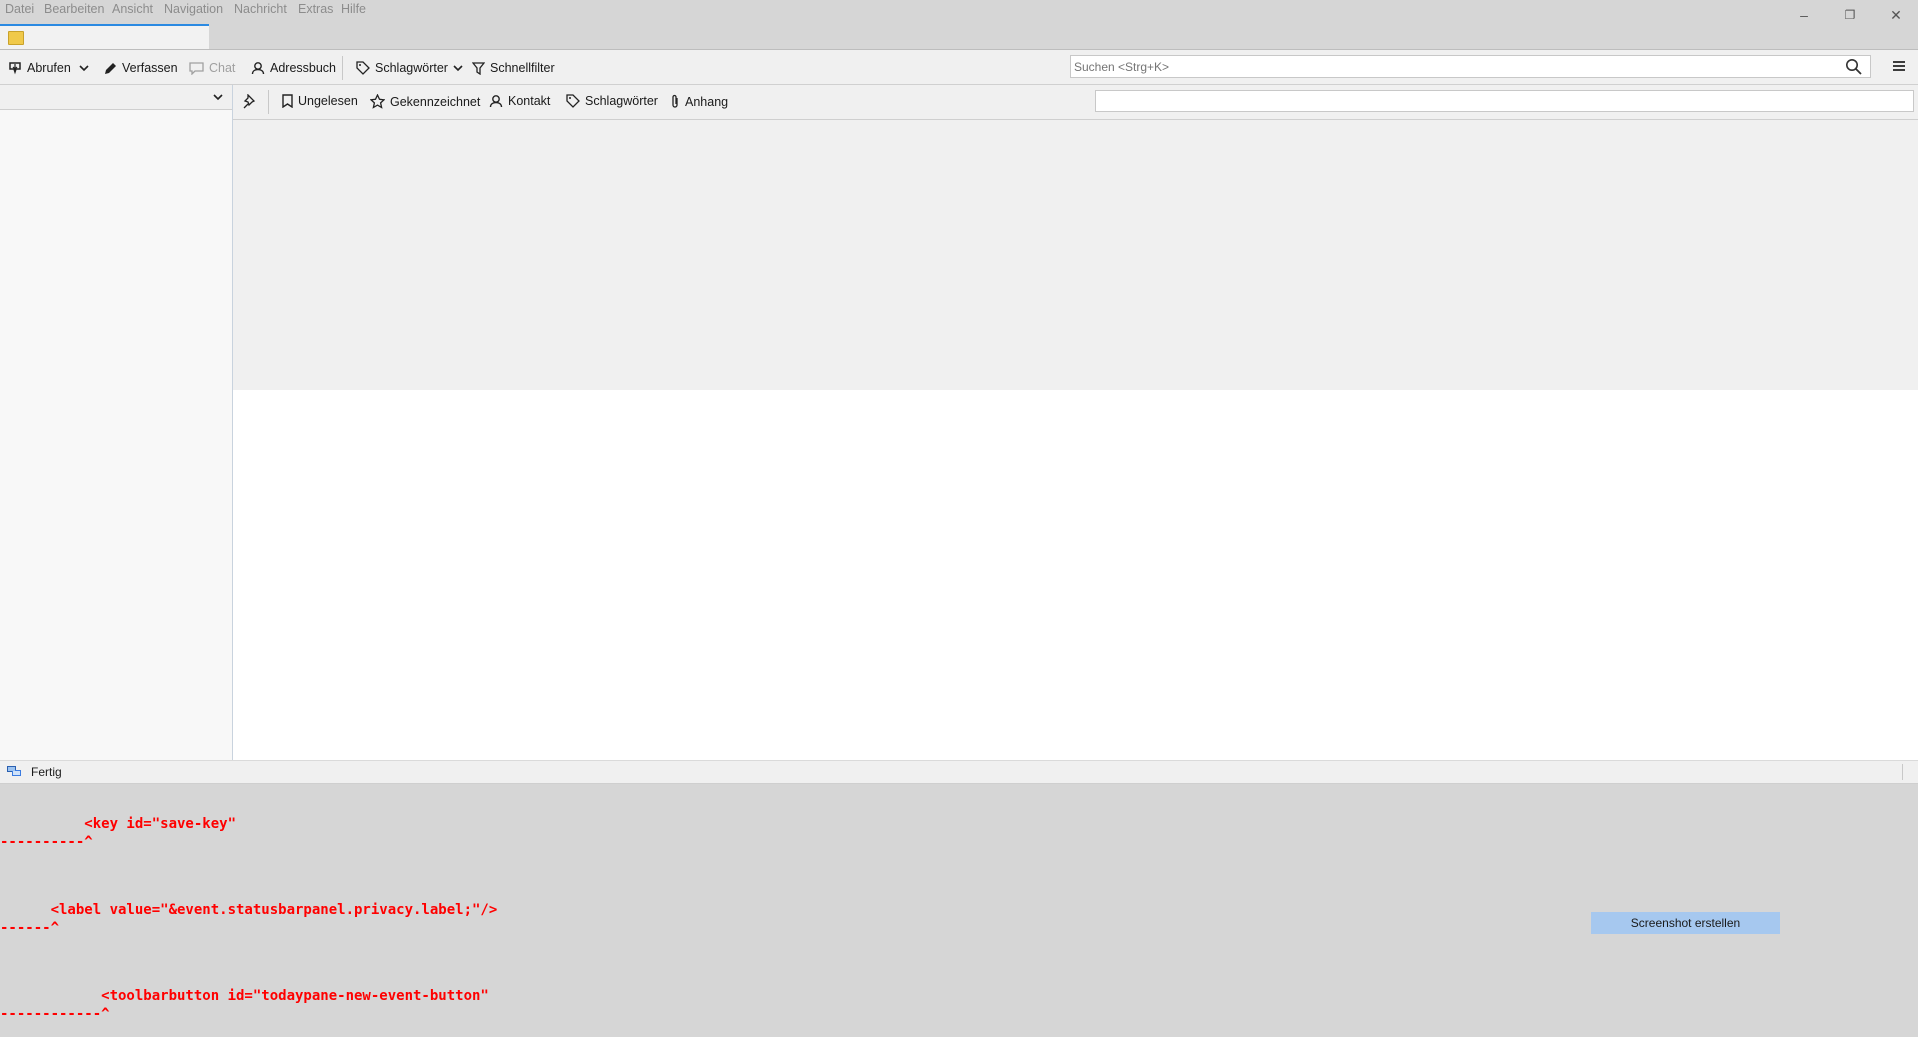  Describe the element at coordinates (110, 68) in the screenshot. I see `pencil-icon` at that location.